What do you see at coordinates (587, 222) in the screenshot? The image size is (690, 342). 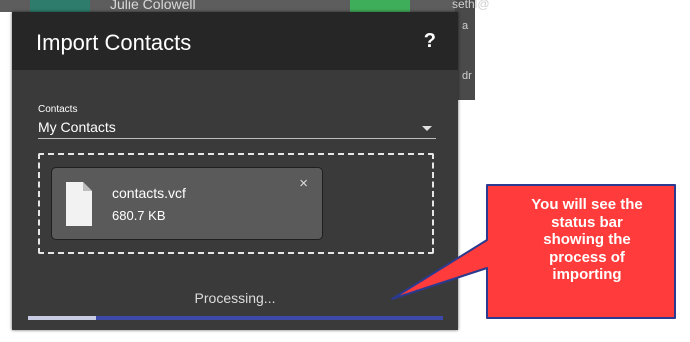 I see `callout-line: status bar` at bounding box center [587, 222].